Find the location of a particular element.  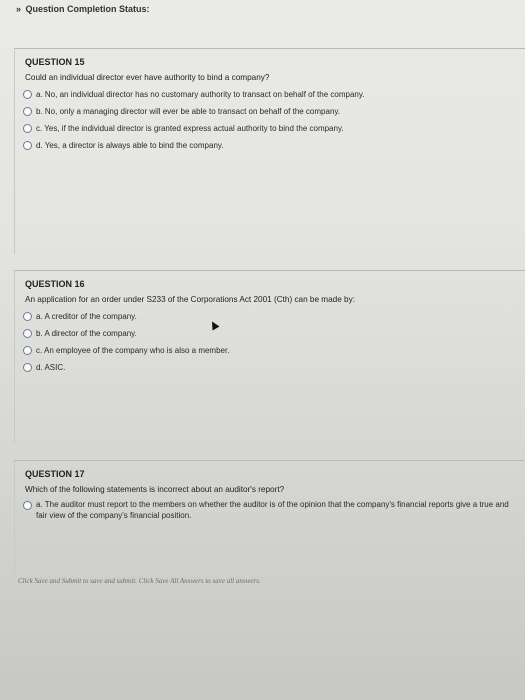

option-label: a. A creditor of the company. is located at coordinates (86, 316).